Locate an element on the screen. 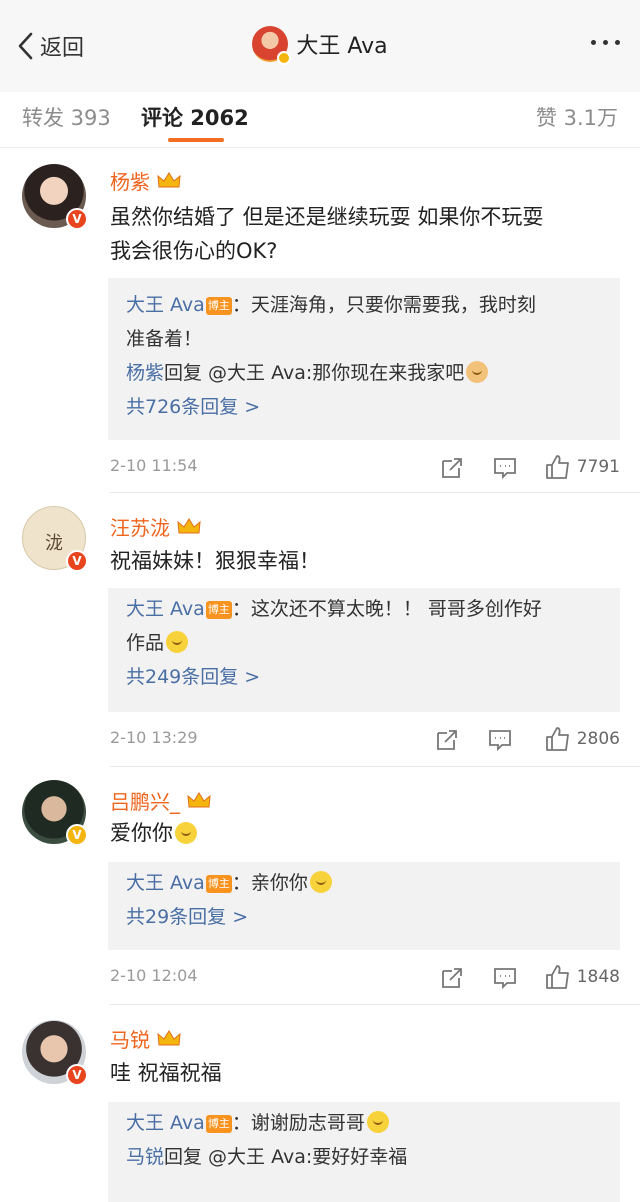 The height and width of the screenshot is (1202, 640). view-replies-link: 共29条回复 > is located at coordinates (364, 917).